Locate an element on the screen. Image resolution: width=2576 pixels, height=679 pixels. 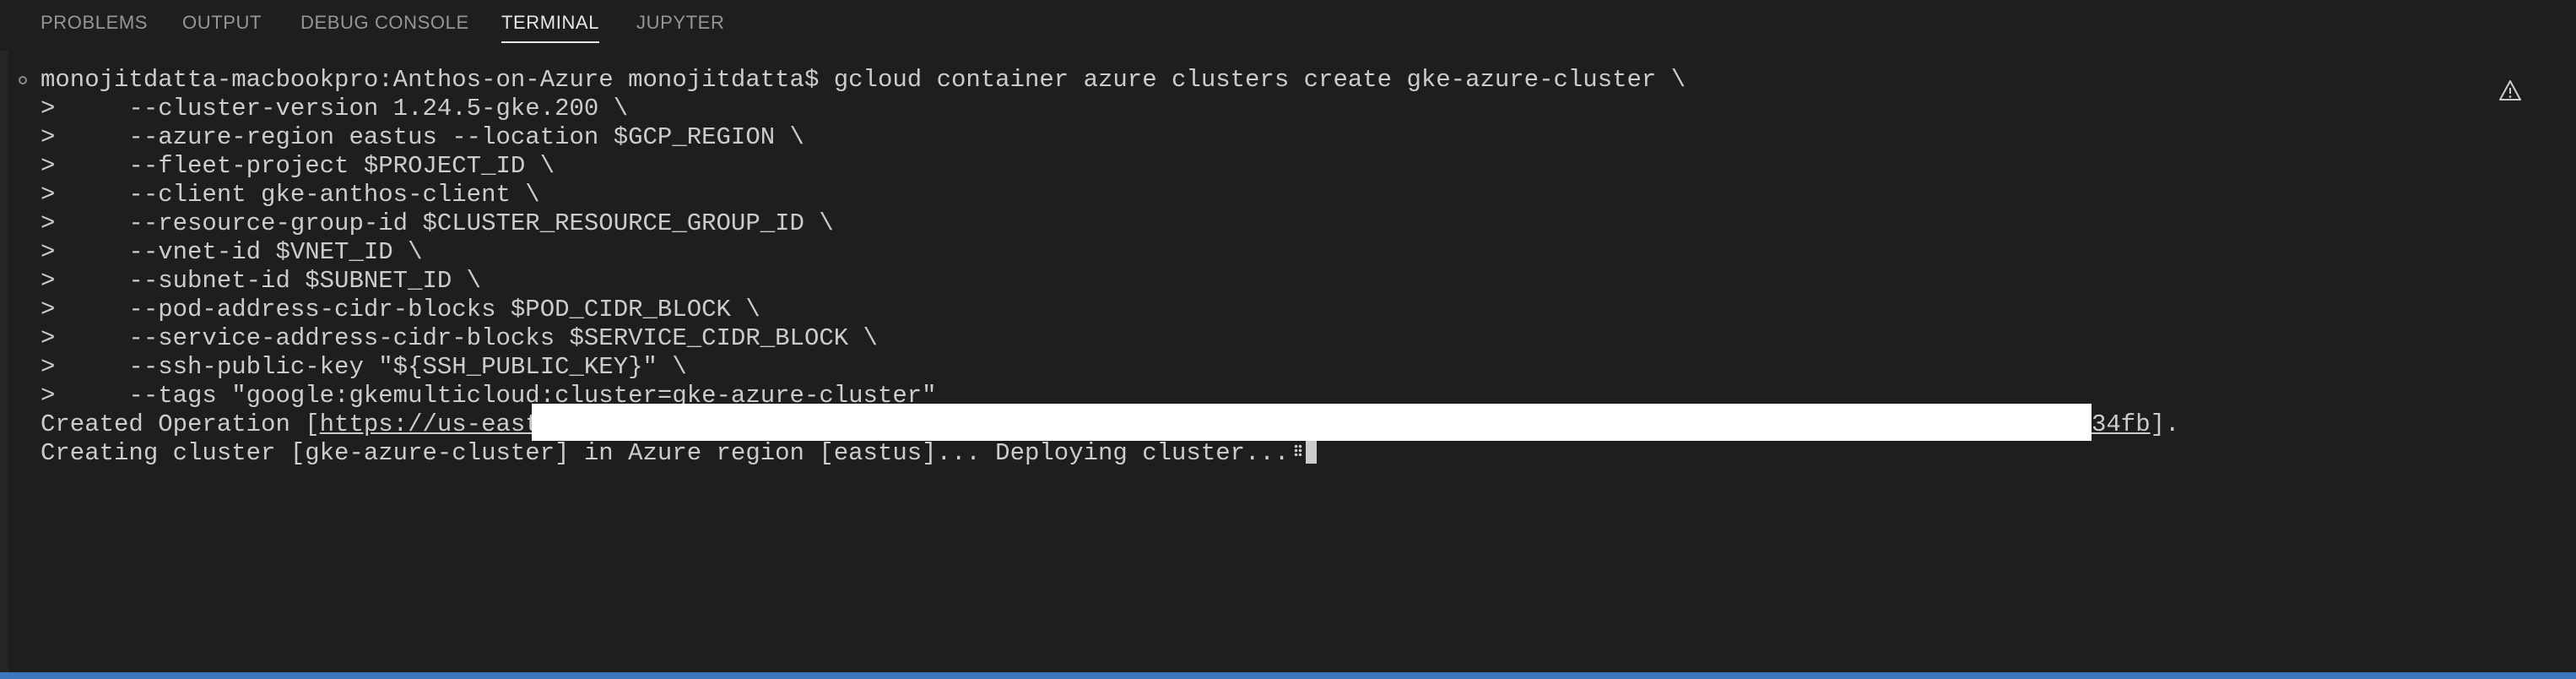
terminal-line: > --client gke-anthos-client \ is located at coordinates (290, 195).